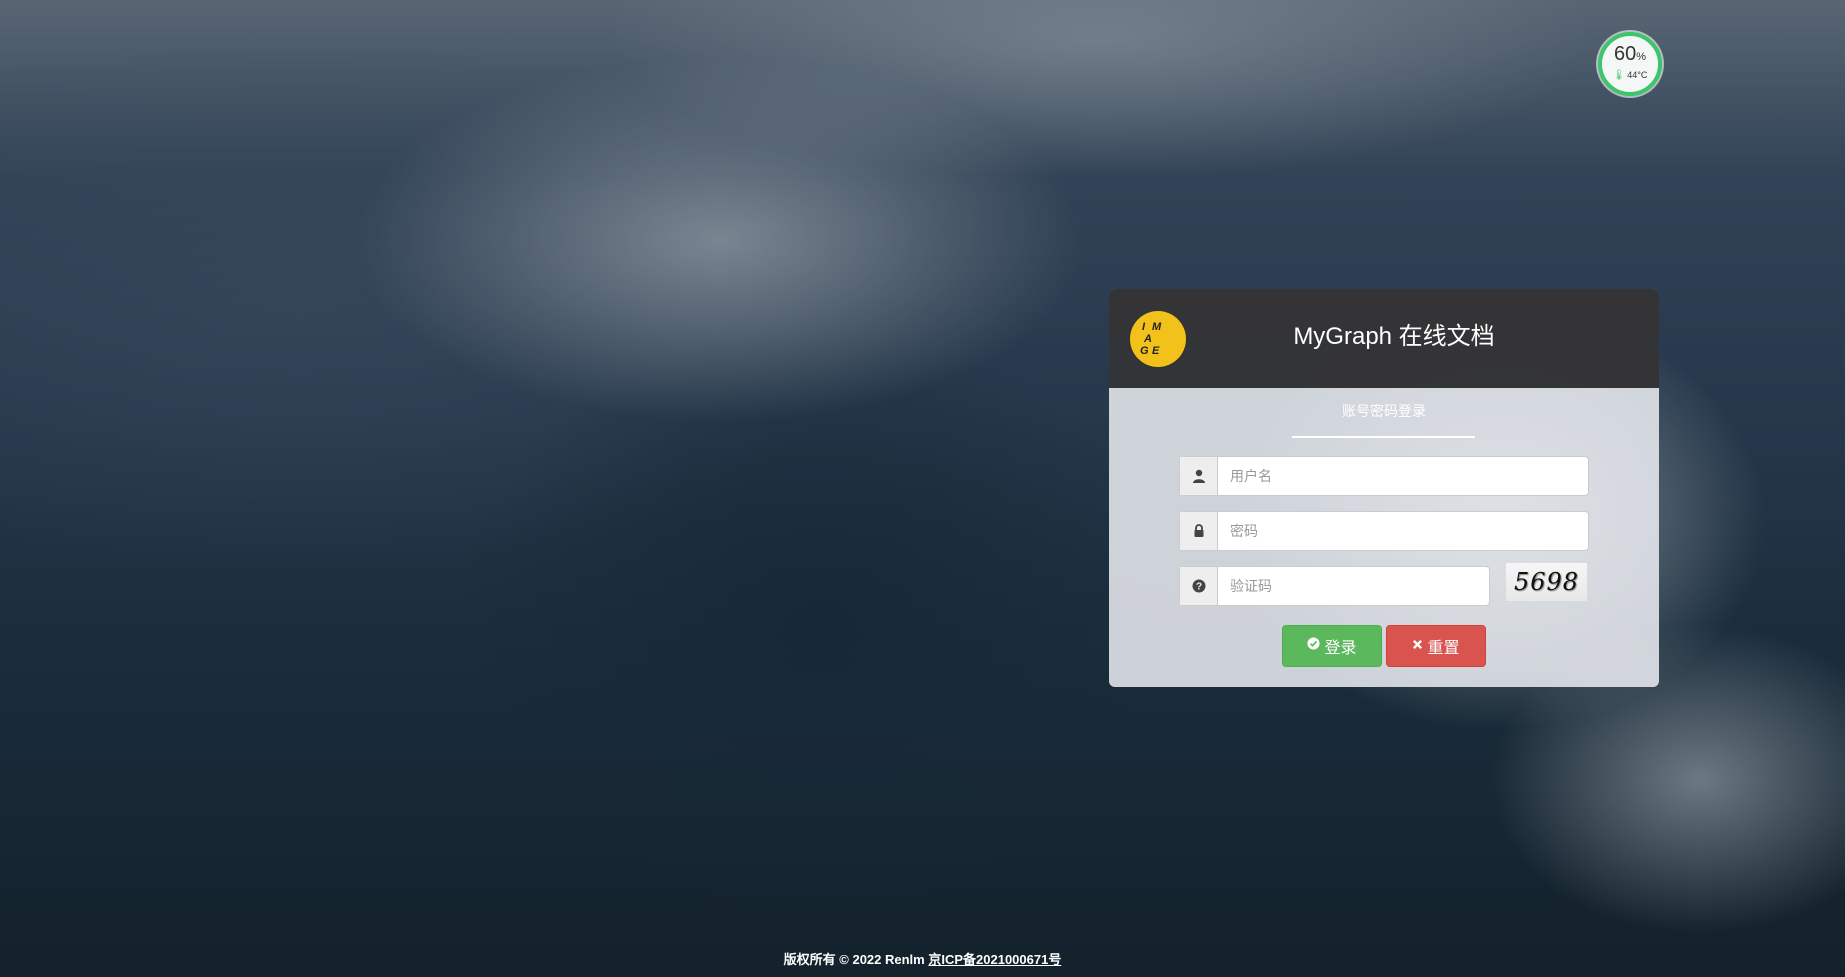  I want to click on captcha-input, so click(1353, 586).